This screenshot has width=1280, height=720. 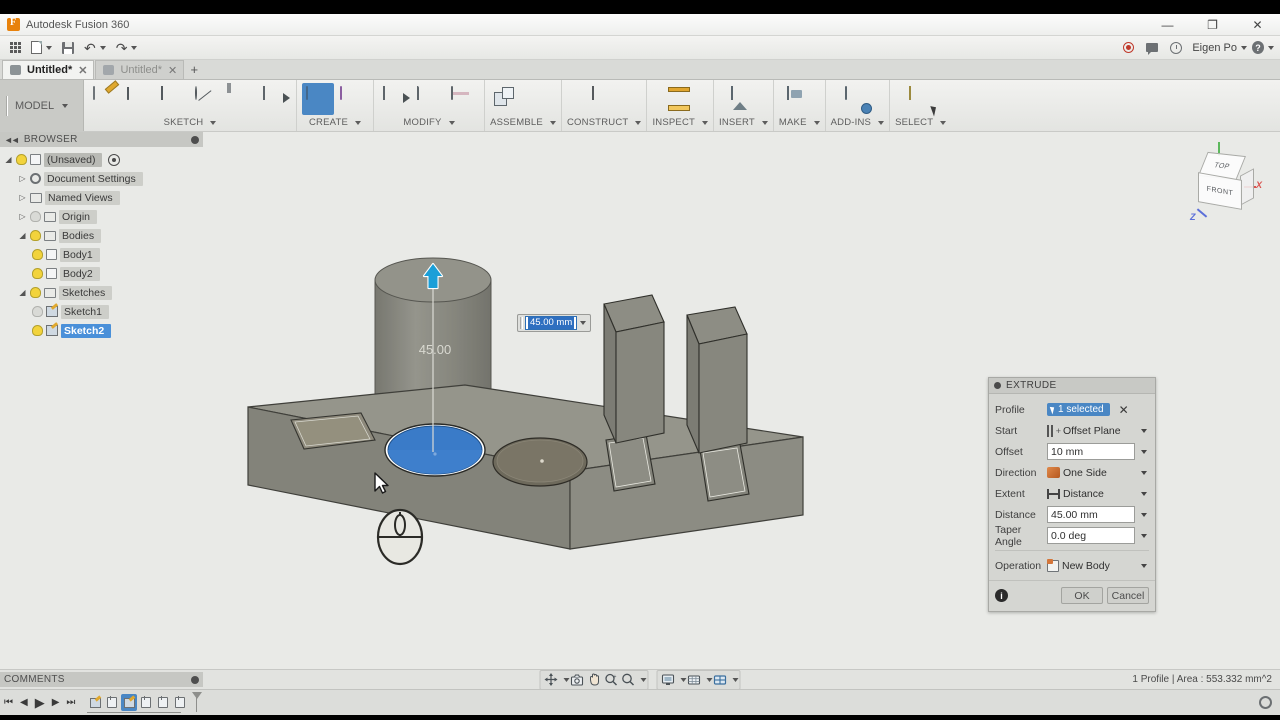 I want to click on document-tab-2: Untitled* ✕, so click(x=140, y=69).